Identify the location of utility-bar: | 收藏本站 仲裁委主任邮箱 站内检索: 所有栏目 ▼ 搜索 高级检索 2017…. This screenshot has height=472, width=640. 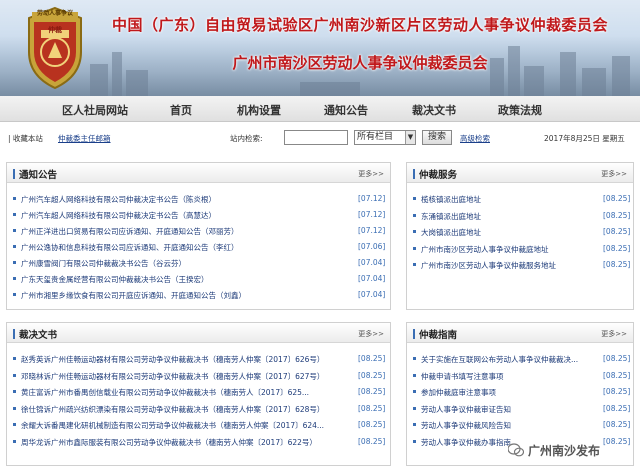
(320, 138).